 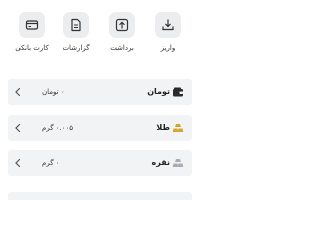 I want to click on gold-name: طلا, so click(x=163, y=127).